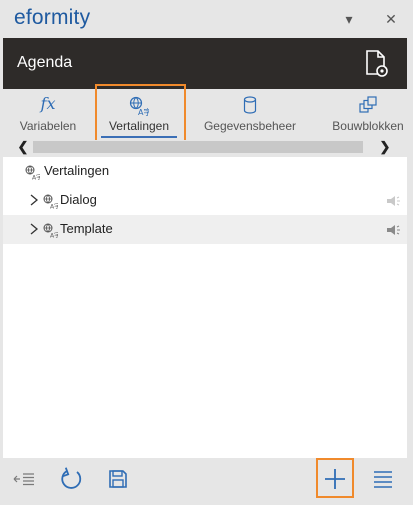  I want to click on scroll-right-button: ❯, so click(385, 146).